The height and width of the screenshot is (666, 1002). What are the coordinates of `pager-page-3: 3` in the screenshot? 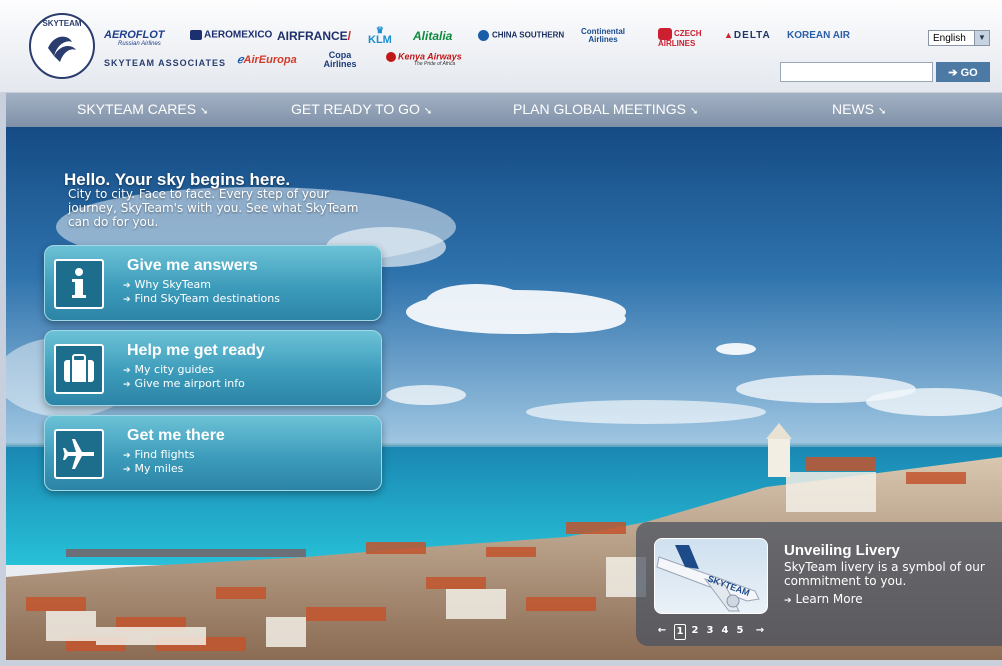 It's located at (710, 631).